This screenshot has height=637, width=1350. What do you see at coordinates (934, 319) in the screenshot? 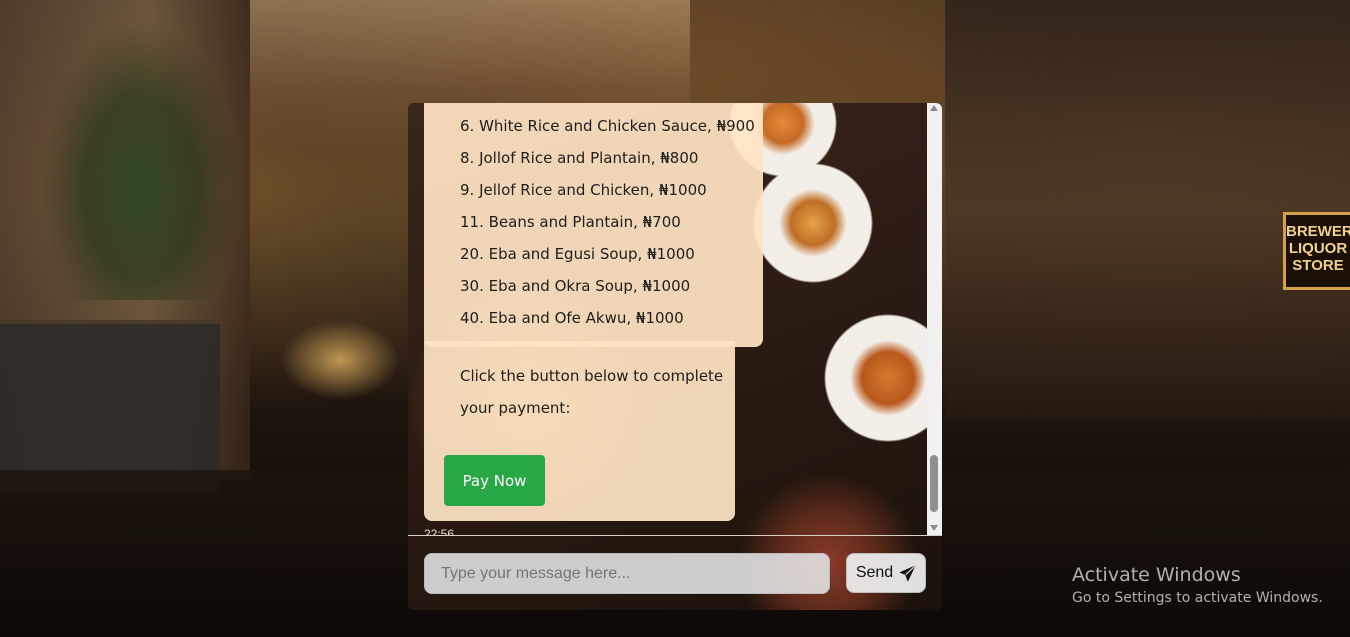
I see `message-scrollbar` at bounding box center [934, 319].